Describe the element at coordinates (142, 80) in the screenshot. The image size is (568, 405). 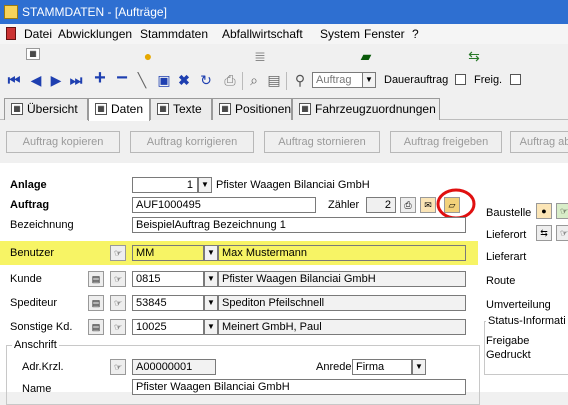
I see `edit-icon: ╲` at that location.